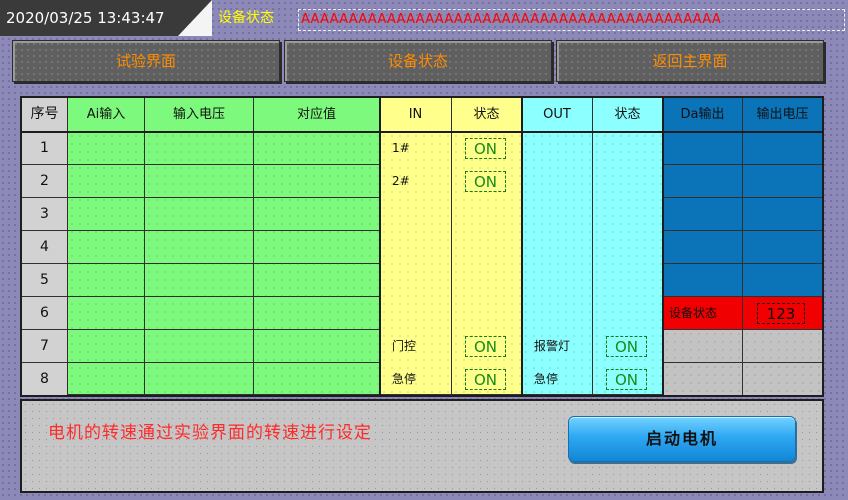 The width and height of the screenshot is (848, 500). What do you see at coordinates (404, 346) in the screenshot?
I see `in-label-door: 门控` at bounding box center [404, 346].